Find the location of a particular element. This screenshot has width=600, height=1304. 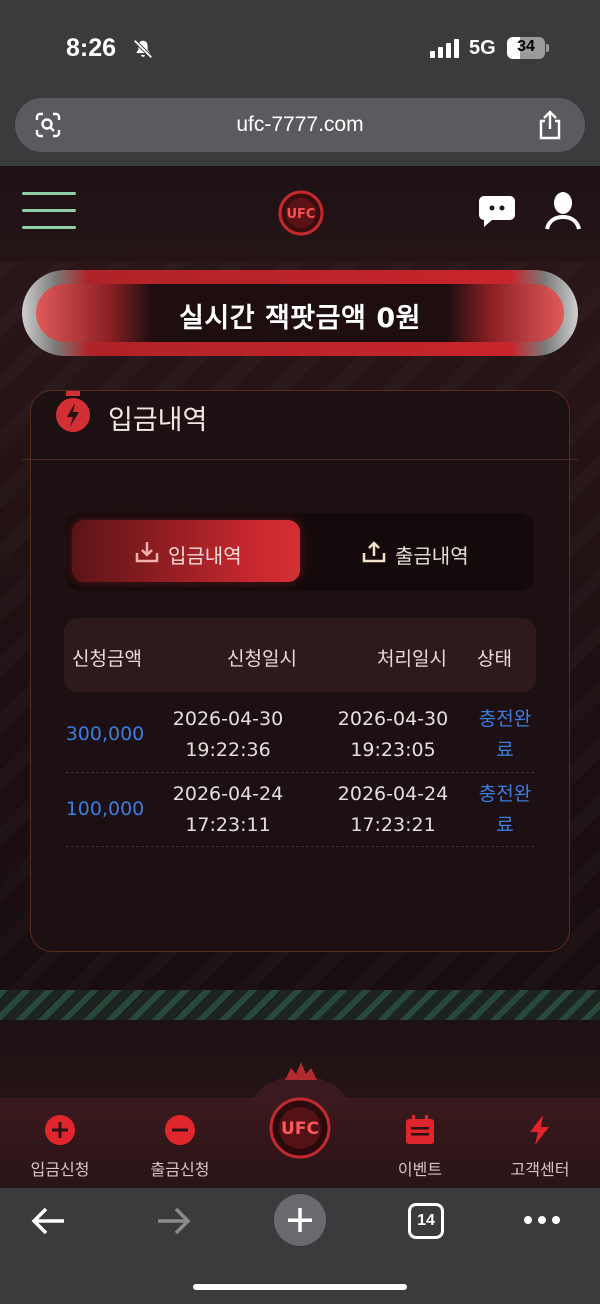

bell-off-icon is located at coordinates (143, 49).